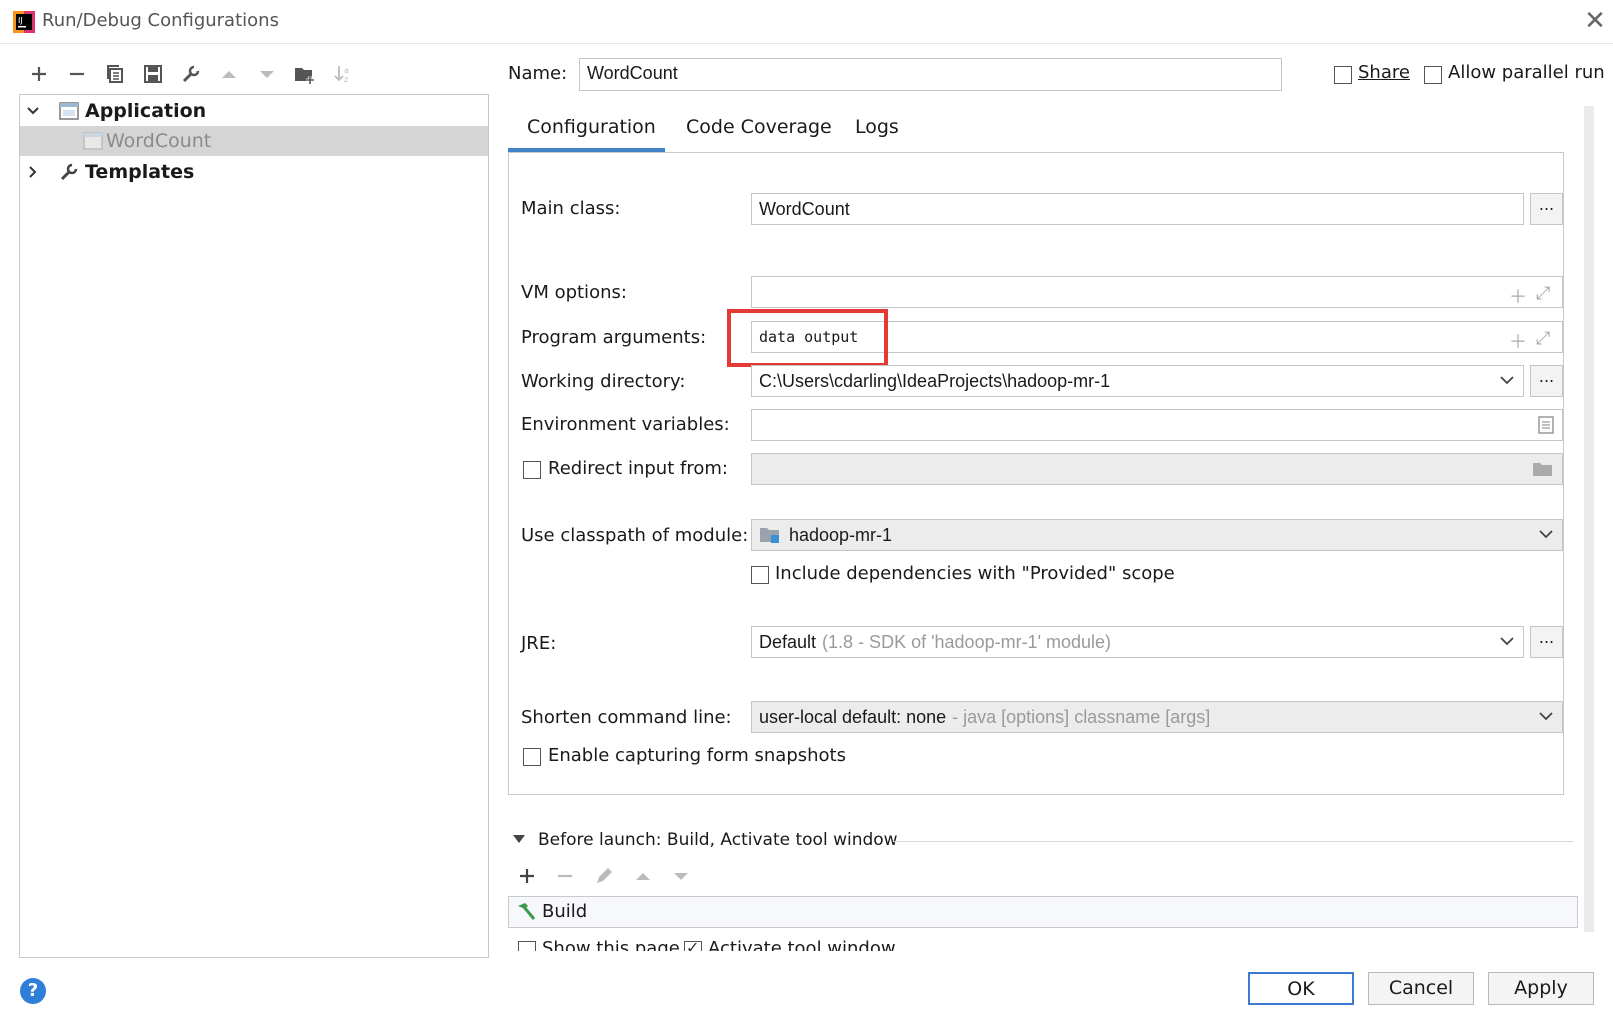 The width and height of the screenshot is (1613, 1017). I want to click on shorten-command-line-value: user-local default: none, so click(853, 716).